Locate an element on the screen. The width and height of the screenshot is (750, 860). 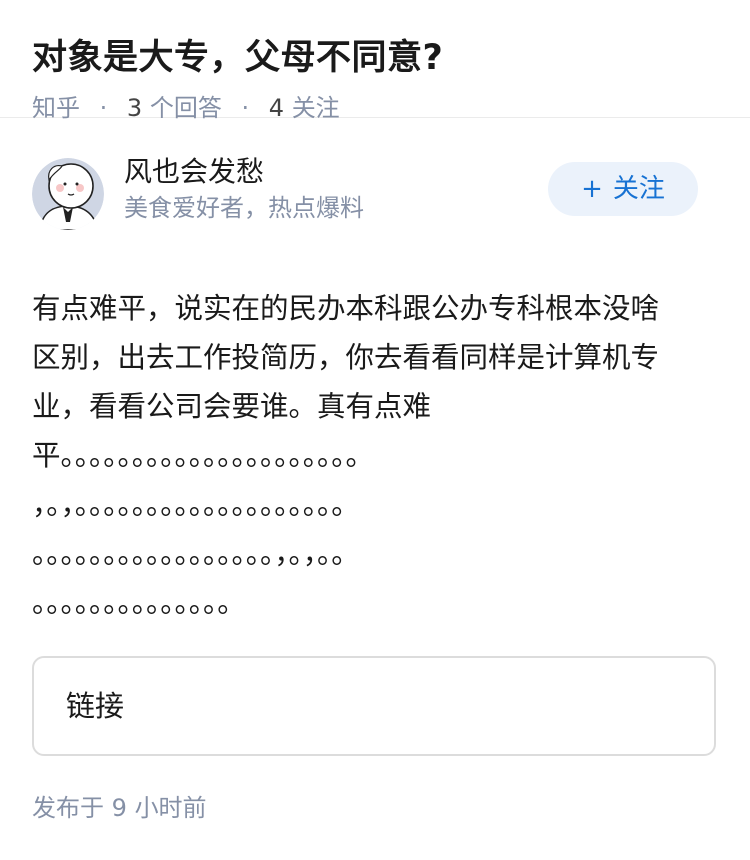
cartoon-face-avatar-icon is located at coordinates (68, 194).